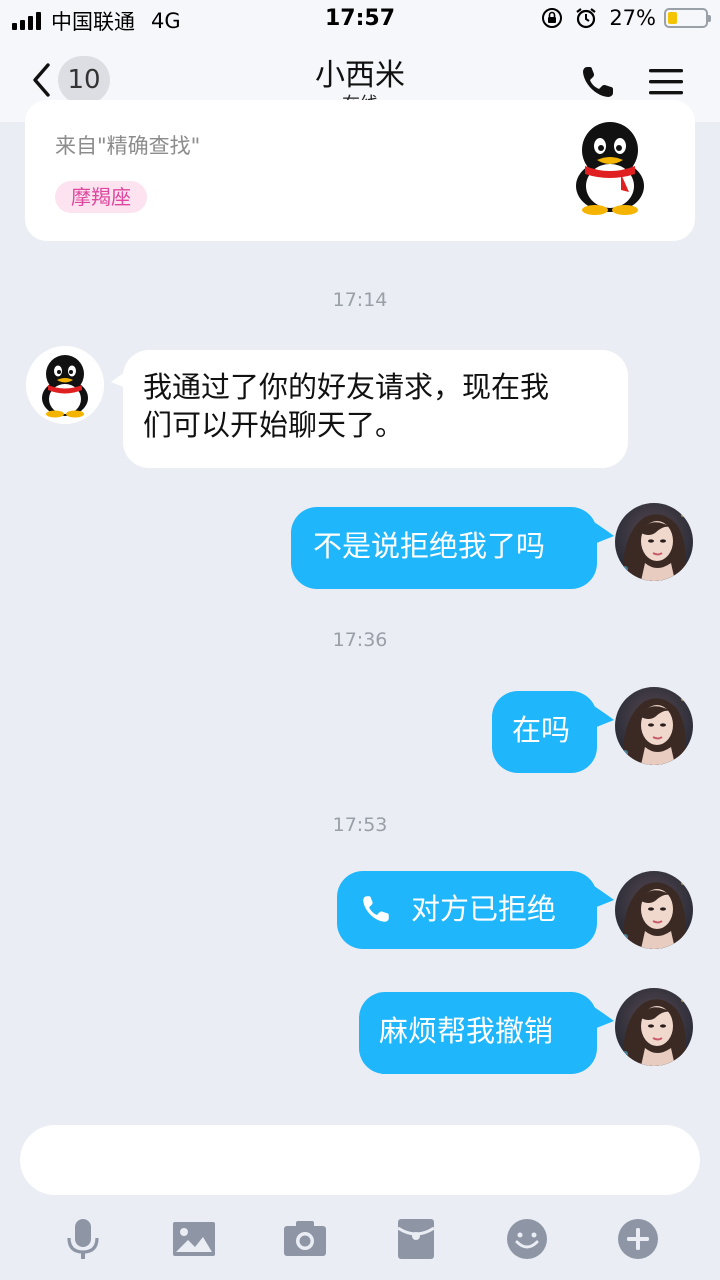 This screenshot has width=720, height=1280. Describe the element at coordinates (638, 1239) in the screenshot. I see `plus-icon` at that location.